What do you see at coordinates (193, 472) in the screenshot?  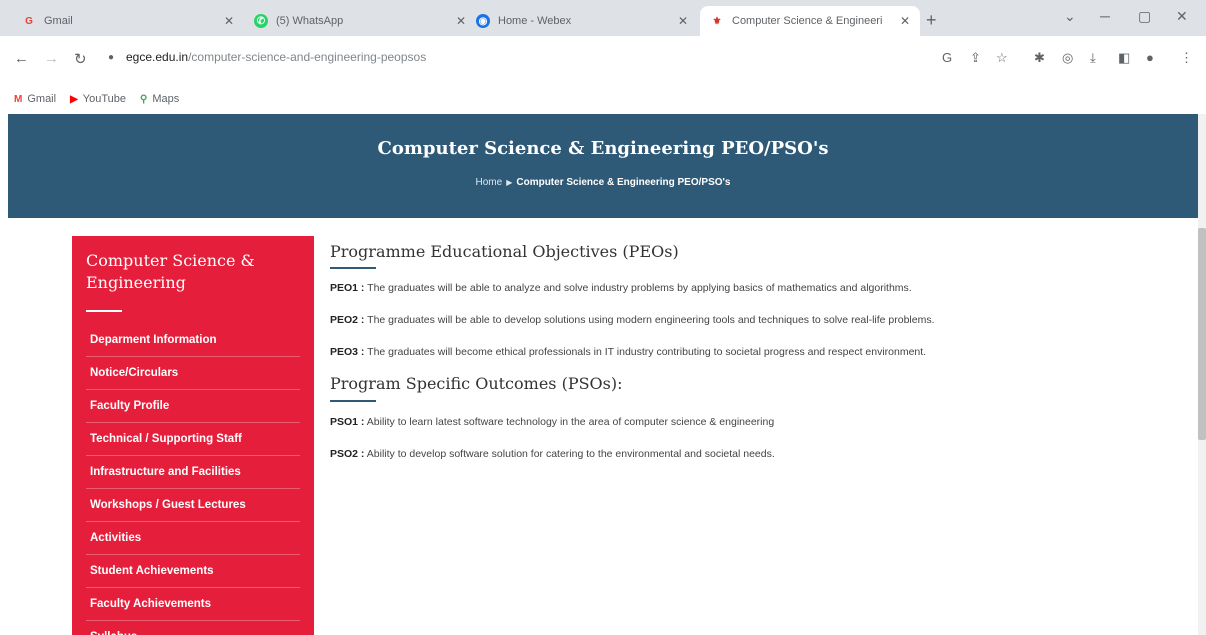 I see `sidebar-item-infrastructure: Infrastructure and Facilities` at bounding box center [193, 472].